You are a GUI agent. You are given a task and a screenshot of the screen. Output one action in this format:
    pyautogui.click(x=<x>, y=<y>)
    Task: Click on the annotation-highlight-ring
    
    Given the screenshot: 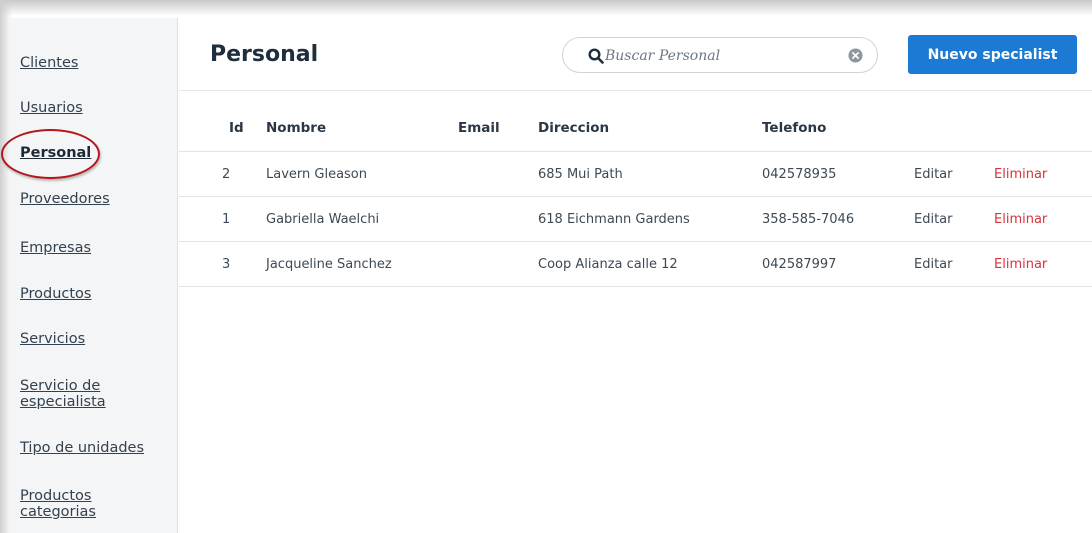 What is the action you would take?
    pyautogui.click(x=50, y=154)
    